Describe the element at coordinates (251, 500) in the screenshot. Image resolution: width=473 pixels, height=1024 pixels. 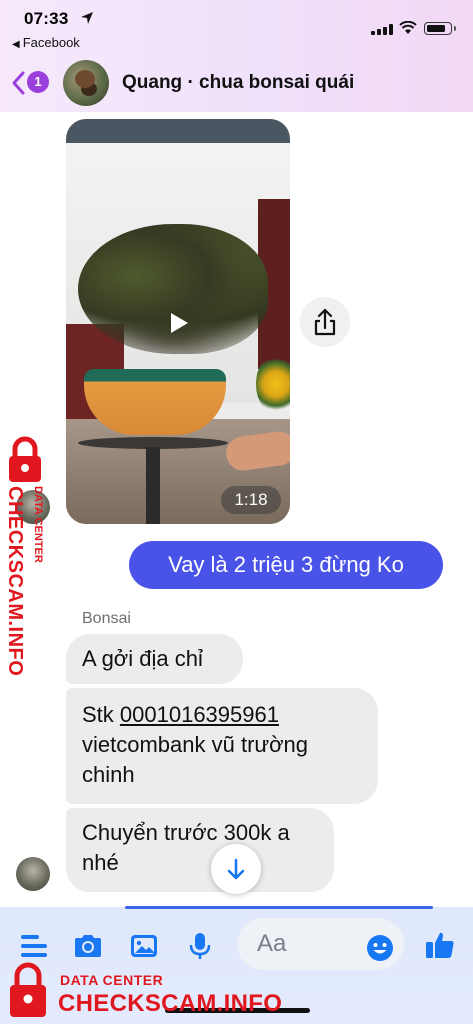
I see `video-duration: 1:18` at that location.